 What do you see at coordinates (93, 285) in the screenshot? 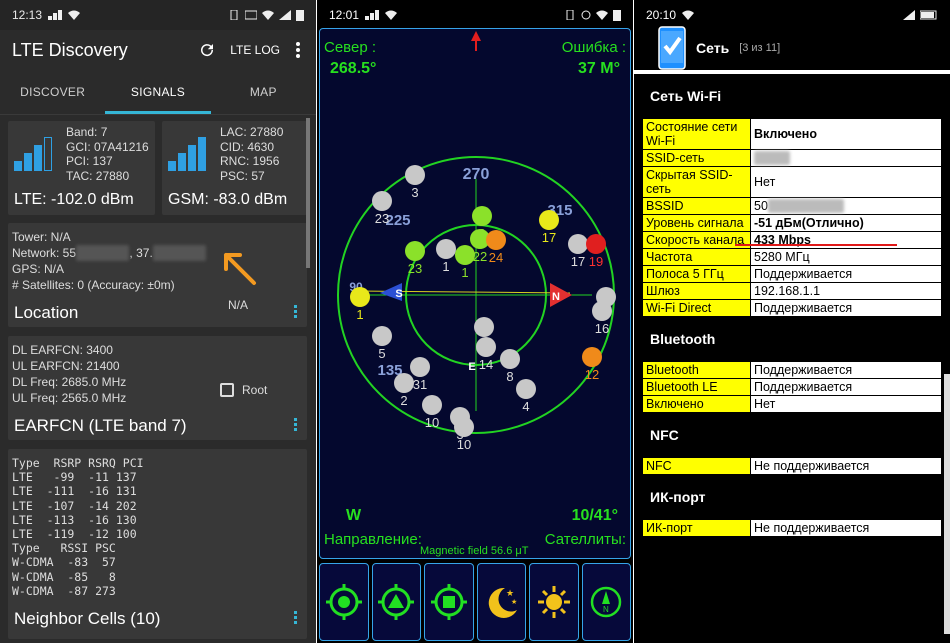
I see `satellites-line: # Satellites: 0 (Accuracy: ±0m)` at bounding box center [93, 285].